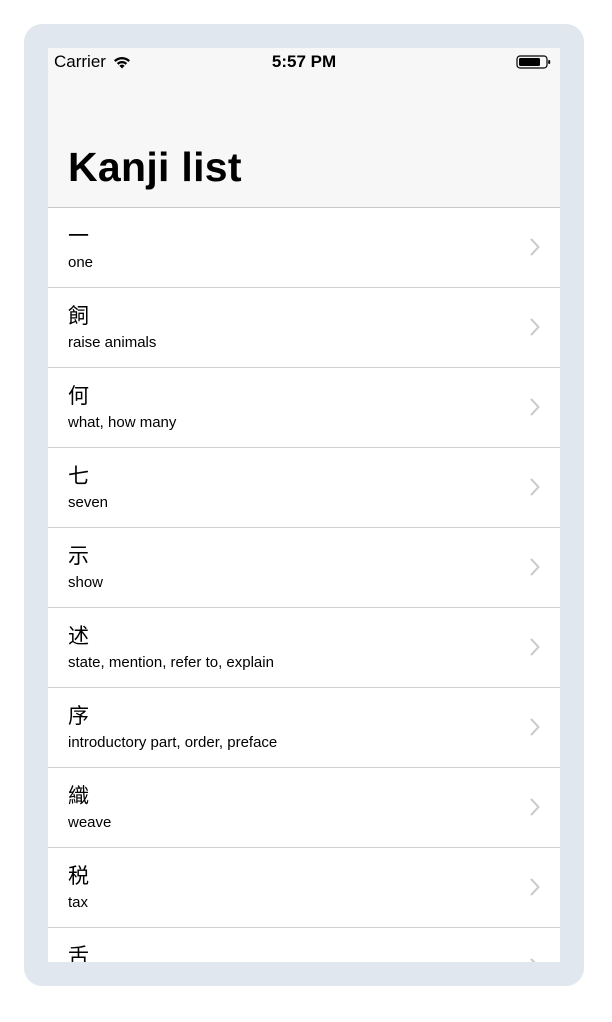 The width and height of the screenshot is (612, 1022). What do you see at coordinates (304, 408) in the screenshot?
I see `list-item: 何 what, how many` at bounding box center [304, 408].